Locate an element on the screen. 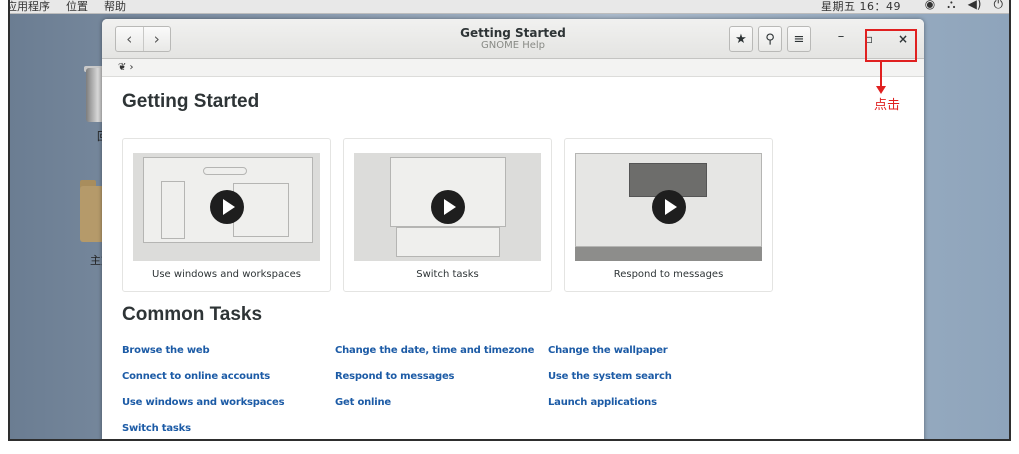 The width and height of the screenshot is (1019, 454). top-panel: 应用程序 位置 帮助 星期五 16：49 ◉ ⛬ ◀) ⏻ is located at coordinates (509, 7).